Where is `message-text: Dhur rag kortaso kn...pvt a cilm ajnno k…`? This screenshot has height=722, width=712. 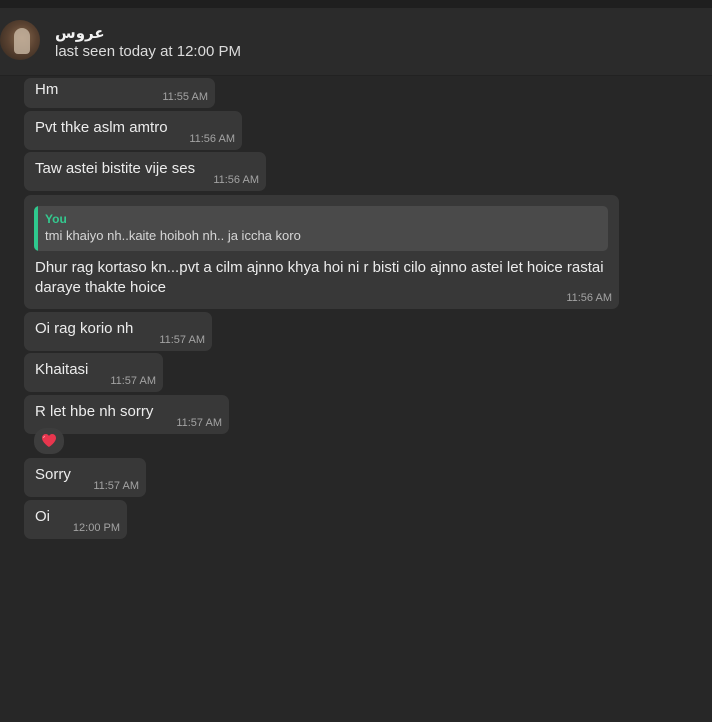 message-text: Dhur rag kortaso kn...pvt a cilm ajnno k… is located at coordinates (319, 277).